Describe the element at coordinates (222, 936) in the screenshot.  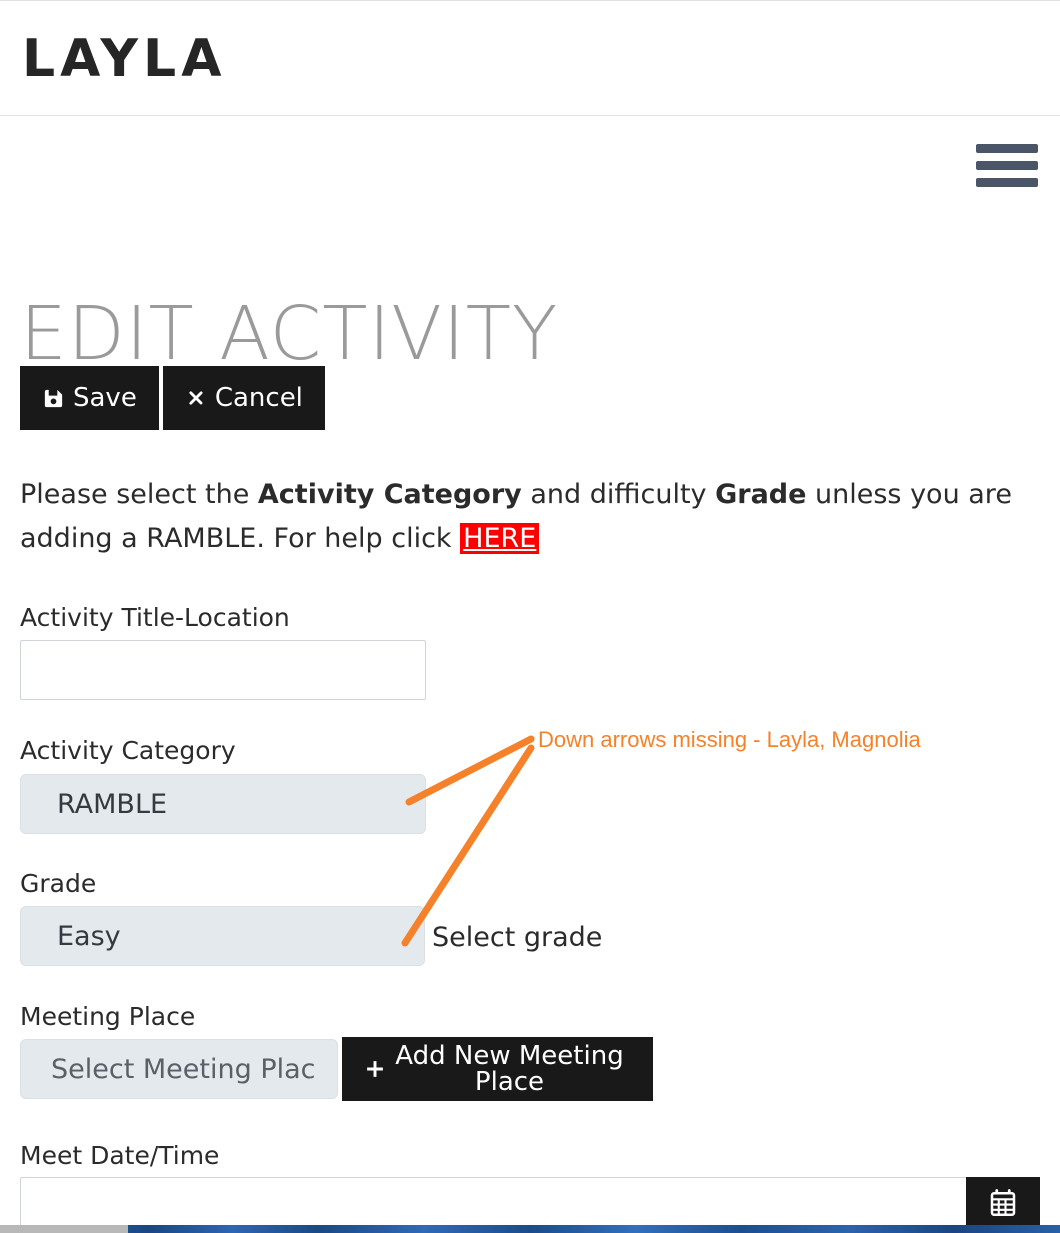
I see `grade-select: Easy` at that location.